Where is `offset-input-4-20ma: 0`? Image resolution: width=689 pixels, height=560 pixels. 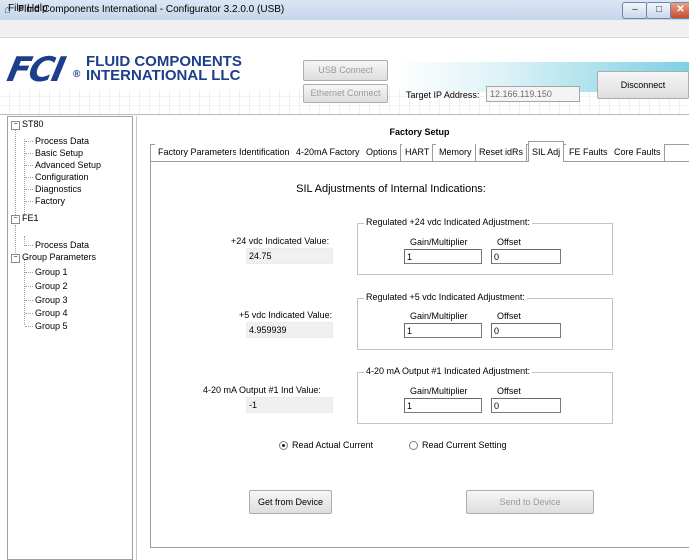 offset-input-4-20ma: 0 is located at coordinates (526, 405).